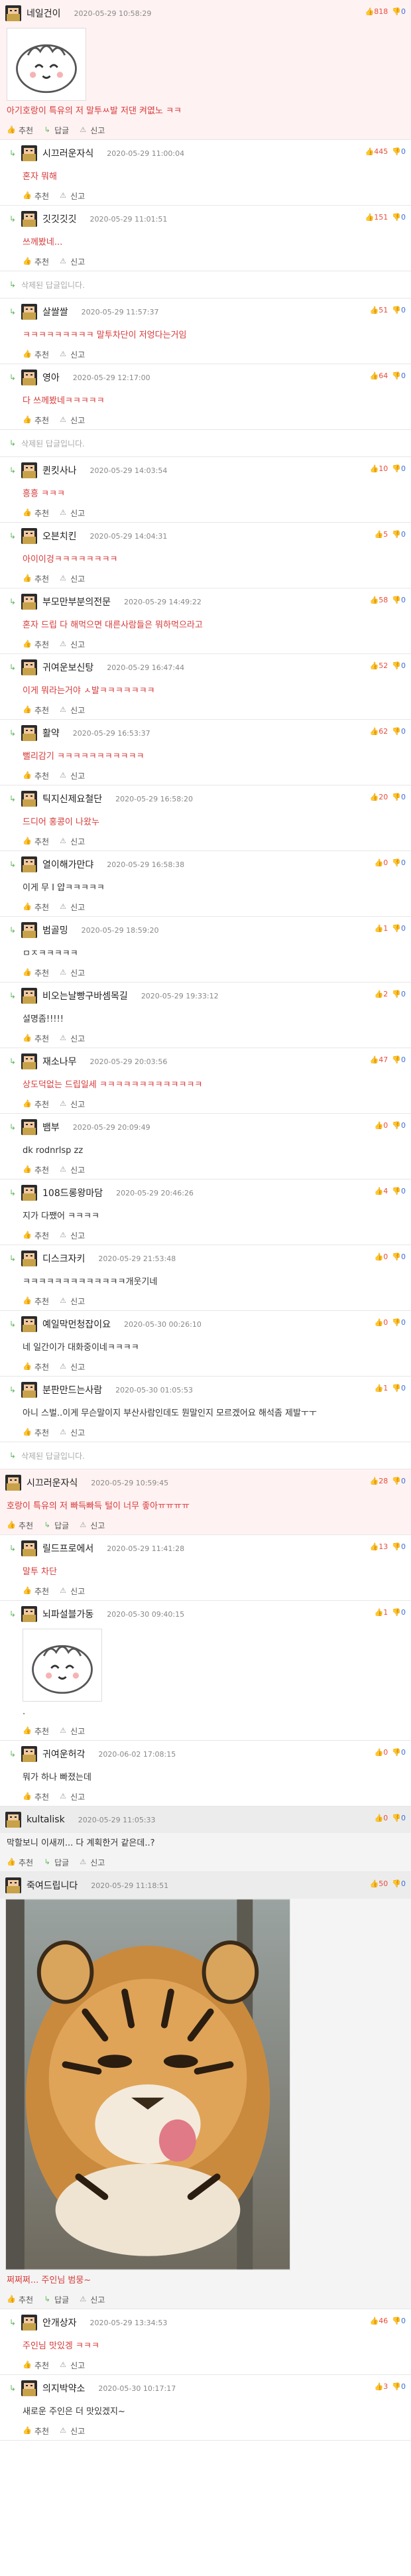 The image size is (411, 2576). I want to click on nickname: 릴드프로에서, so click(67, 1548).